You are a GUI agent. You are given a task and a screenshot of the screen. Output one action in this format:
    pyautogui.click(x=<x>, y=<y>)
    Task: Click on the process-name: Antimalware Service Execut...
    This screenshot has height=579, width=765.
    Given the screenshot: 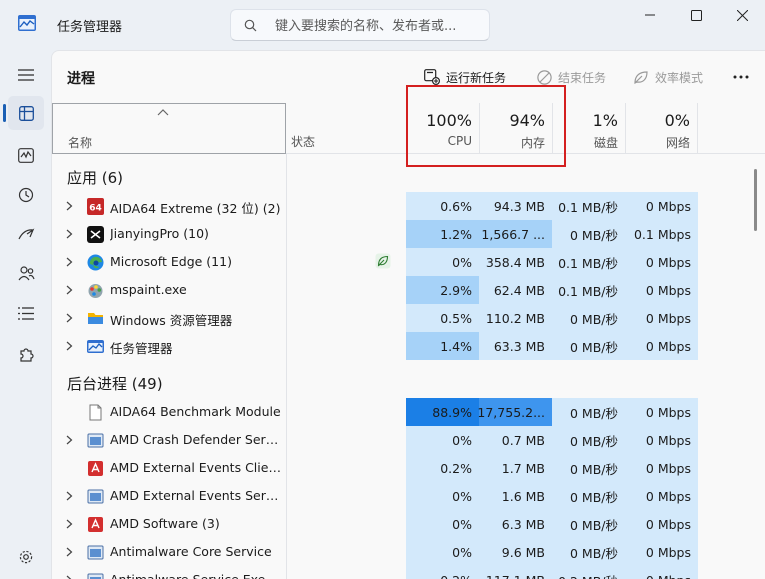 What is the action you would take?
    pyautogui.click(x=196, y=575)
    